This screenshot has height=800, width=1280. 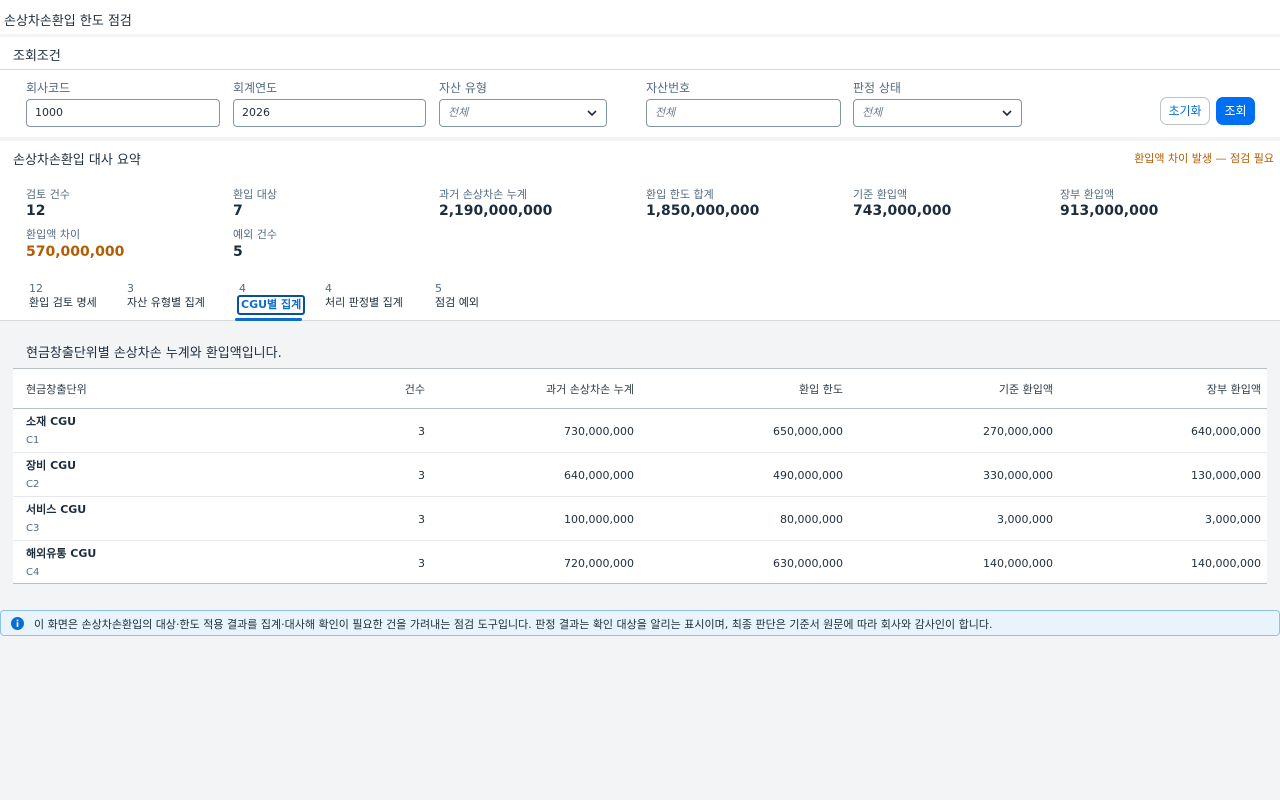 I want to click on tab-label: 점검 예외, so click(x=457, y=302).